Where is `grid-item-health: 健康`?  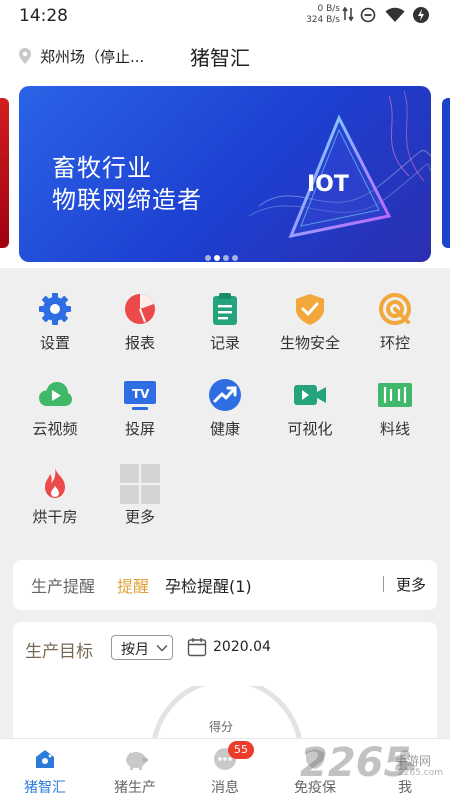 grid-item-health: 健康 is located at coordinates (225, 418).